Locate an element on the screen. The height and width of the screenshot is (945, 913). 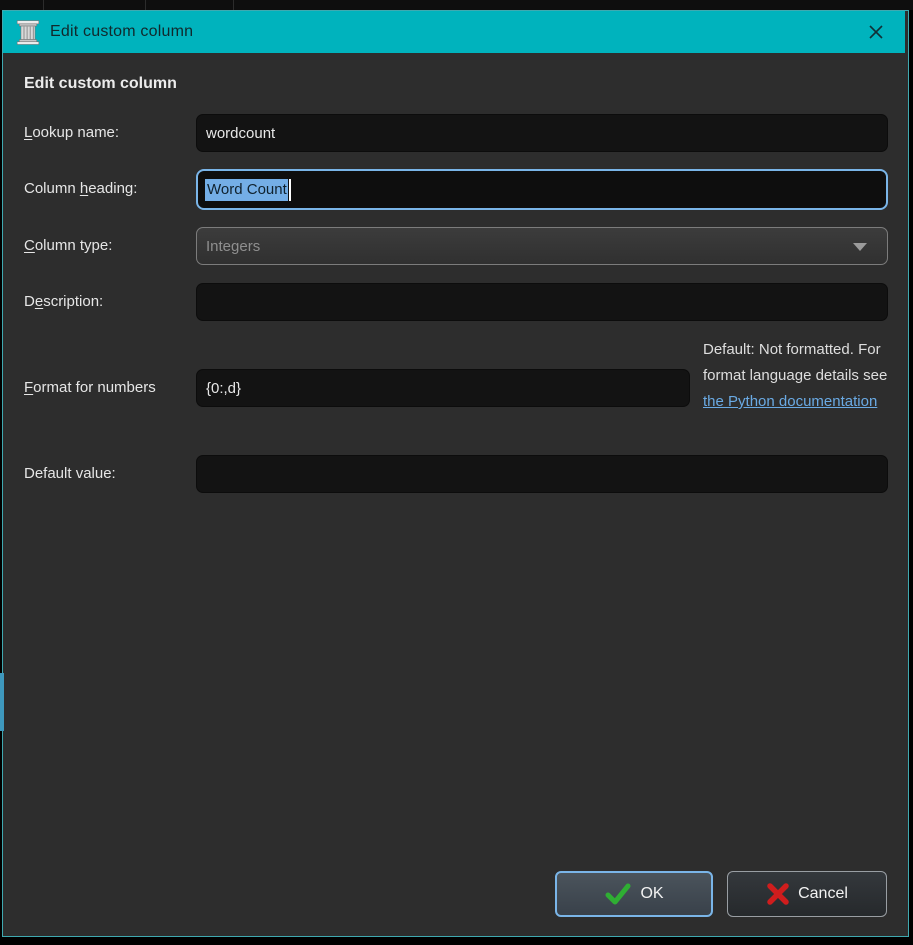
input-value: wordcount is located at coordinates (241, 133).